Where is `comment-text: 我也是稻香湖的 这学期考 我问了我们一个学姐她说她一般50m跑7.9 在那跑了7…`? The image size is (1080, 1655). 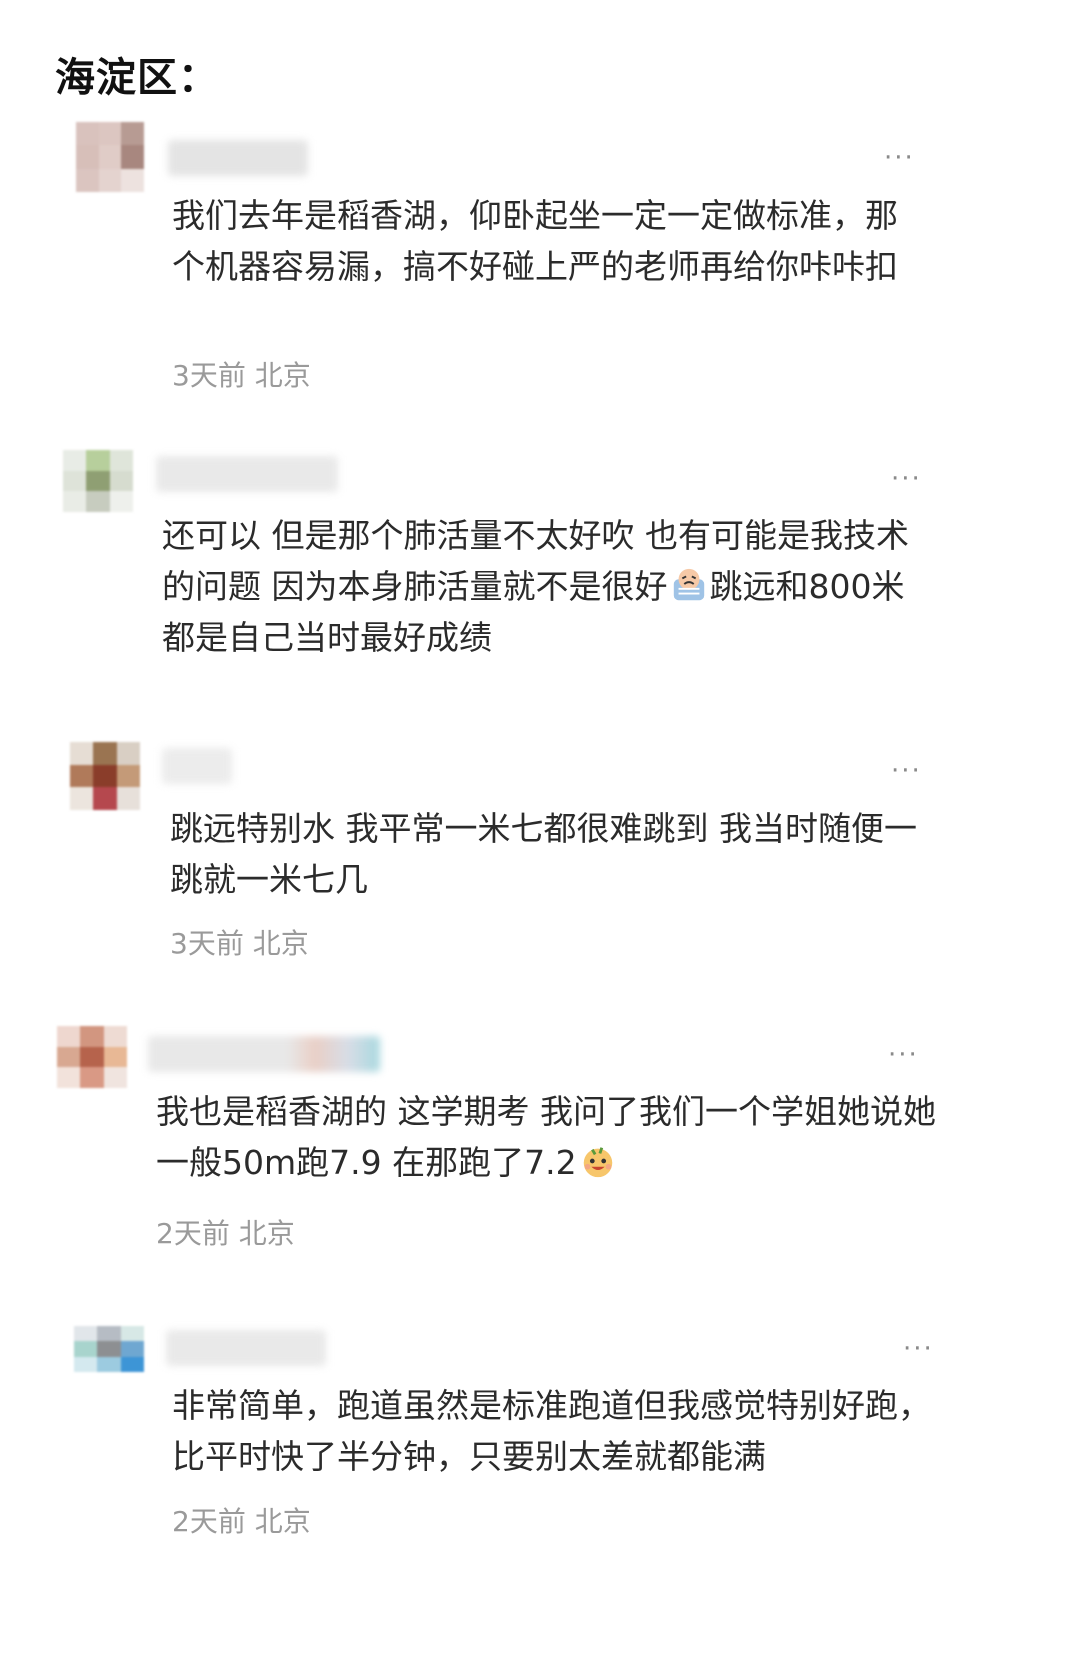
comment-text: 我也是稻香湖的 这学期考 我问了我们一个学姐她说她一般50m跑7.9 在那跑了7… is located at coordinates (546, 1137).